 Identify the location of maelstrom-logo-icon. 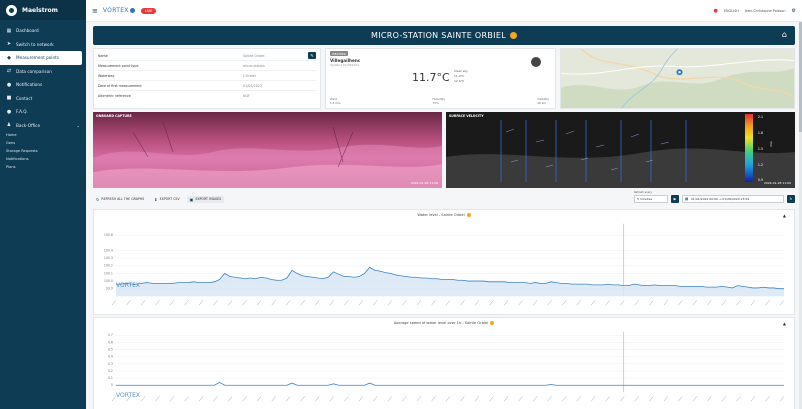
(11, 10).